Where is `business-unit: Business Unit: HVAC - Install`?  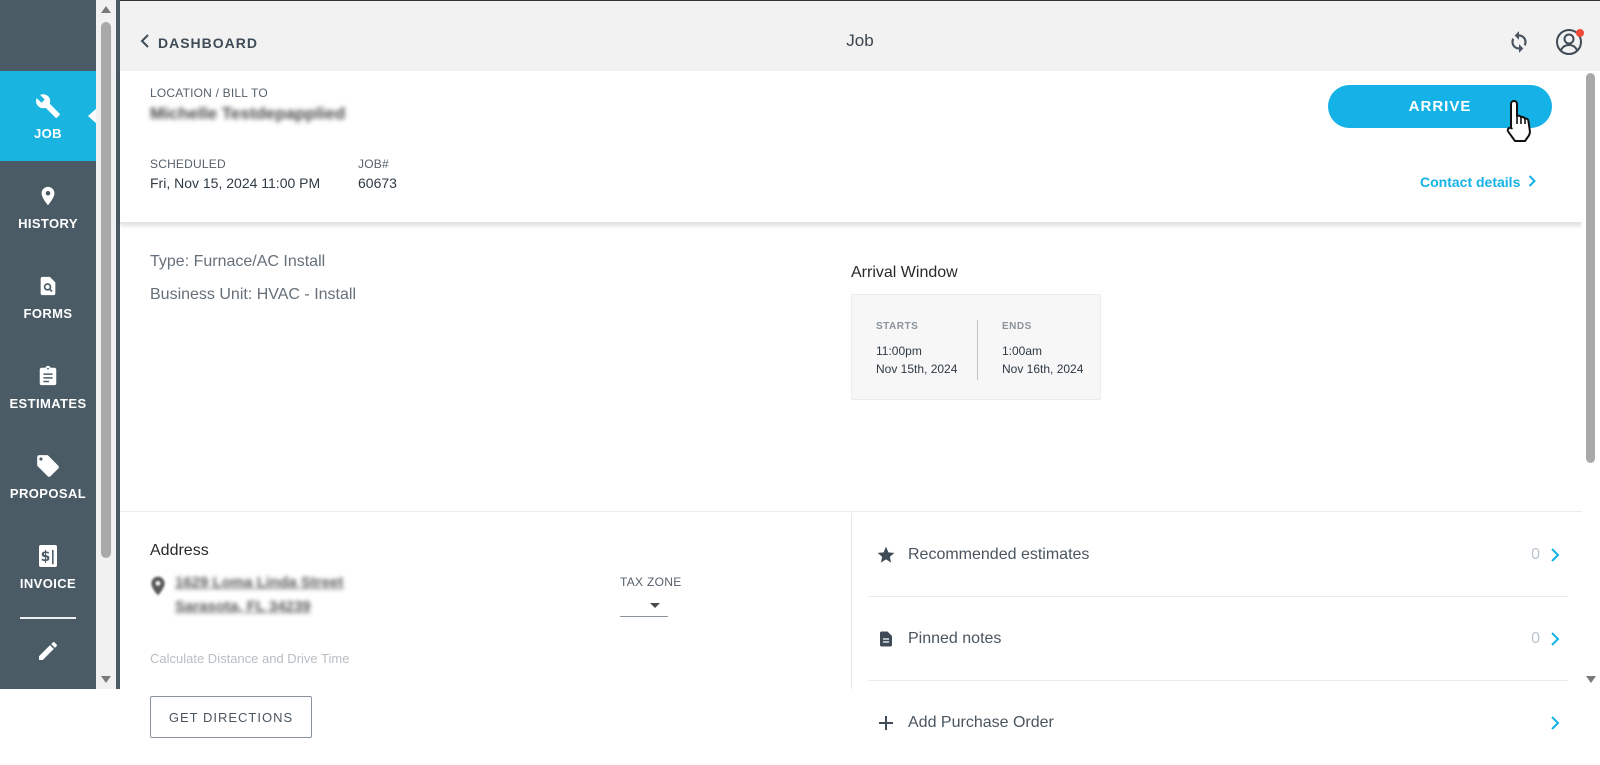
business-unit: Business Unit: HVAC - Install is located at coordinates (253, 294).